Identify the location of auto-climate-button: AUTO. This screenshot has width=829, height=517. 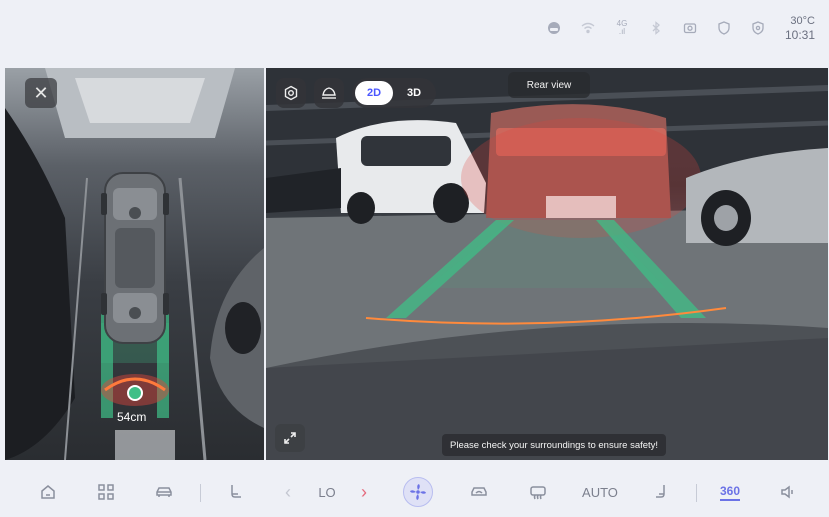
(600, 492).